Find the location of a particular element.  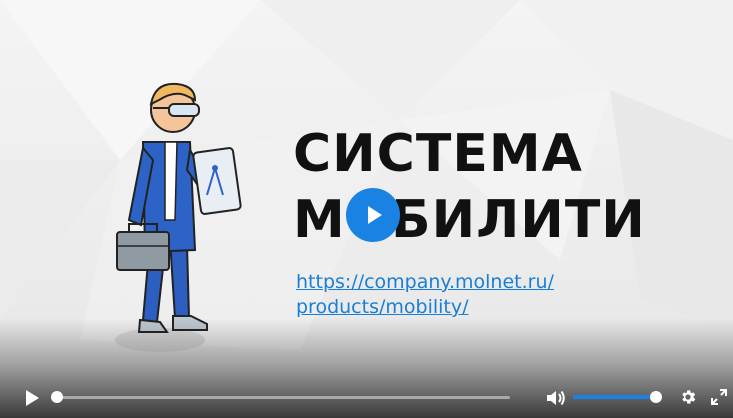

volume-handle is located at coordinates (656, 397).